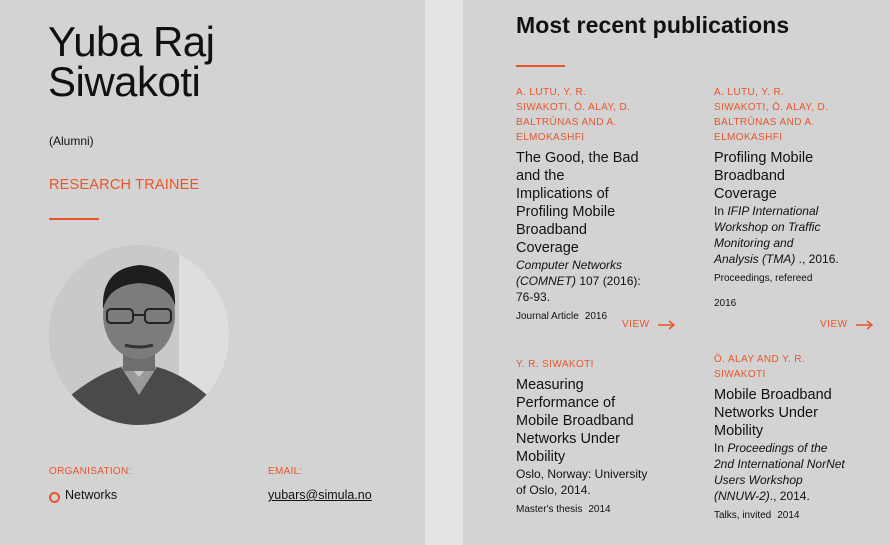  Describe the element at coordinates (773, 413) in the screenshot. I see `publication-title: Mobile Broadband Networks Under Mobility` at that location.